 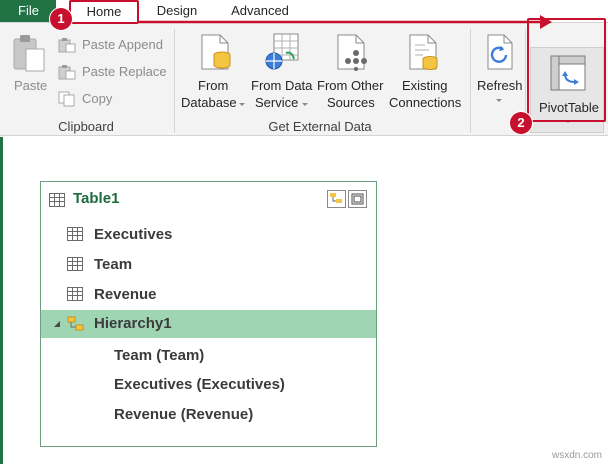 I want to click on field-label: Revenue, so click(x=125, y=294).